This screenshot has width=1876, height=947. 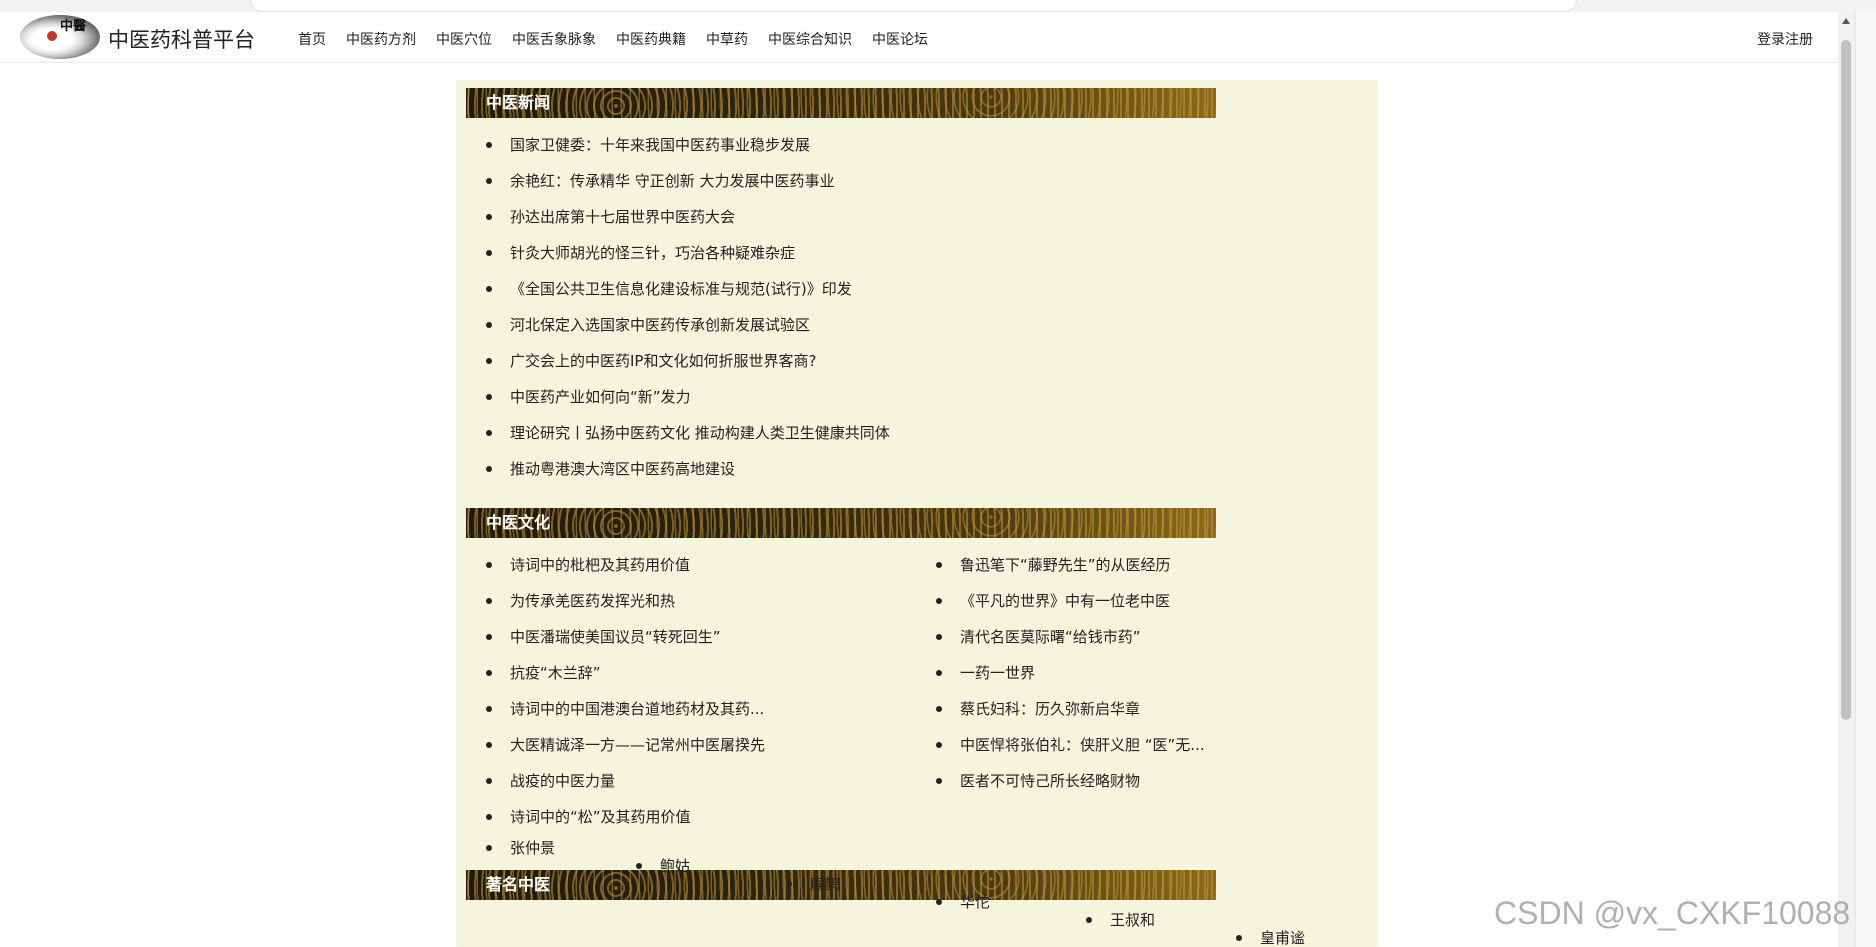 I want to click on watermark-text: CSDN @vx_CXKF10088, so click(x=1672, y=913).